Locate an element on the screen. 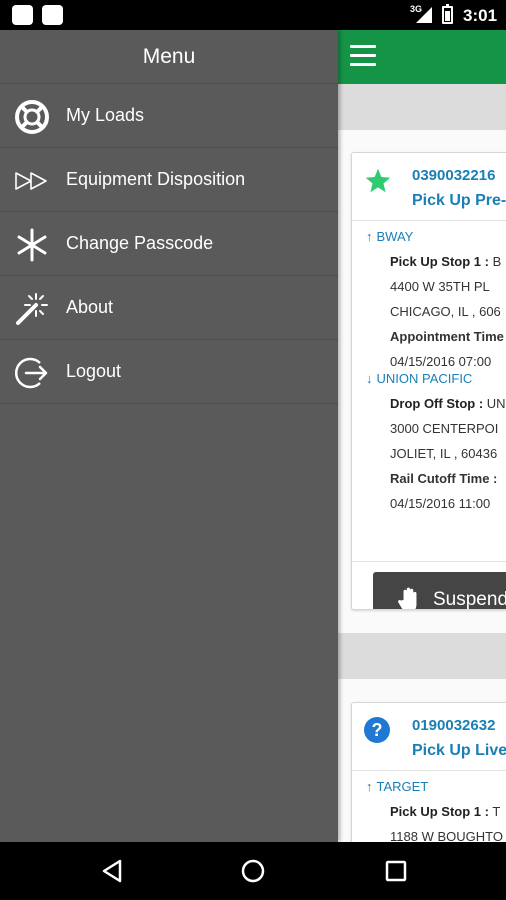  stop-name: ↑ BWAY is located at coordinates (390, 236).